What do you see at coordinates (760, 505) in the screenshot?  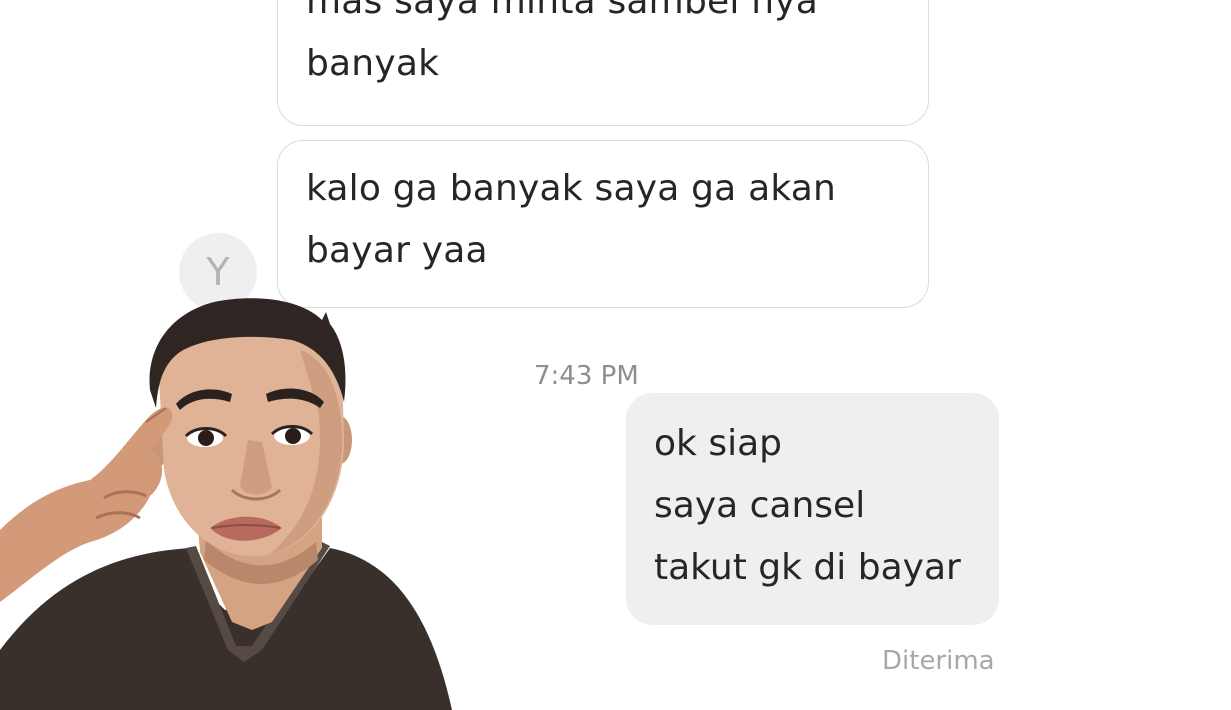 I see `message-text: saya cansel` at bounding box center [760, 505].